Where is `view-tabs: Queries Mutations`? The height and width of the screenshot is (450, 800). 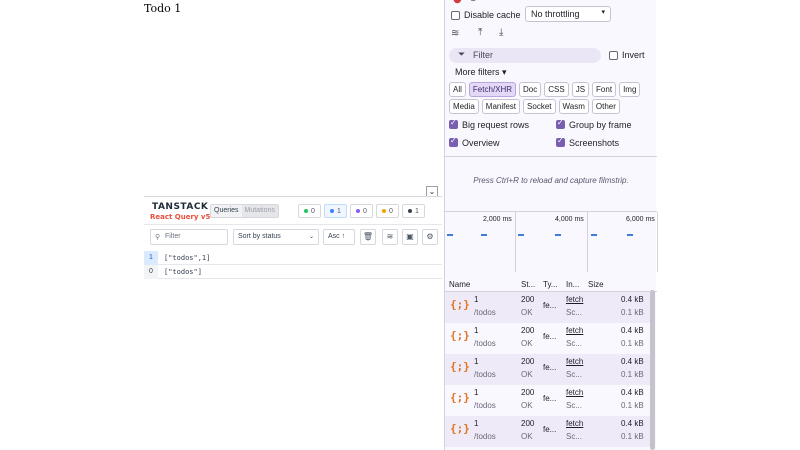
view-tabs: Queries Mutations is located at coordinates (244, 211).